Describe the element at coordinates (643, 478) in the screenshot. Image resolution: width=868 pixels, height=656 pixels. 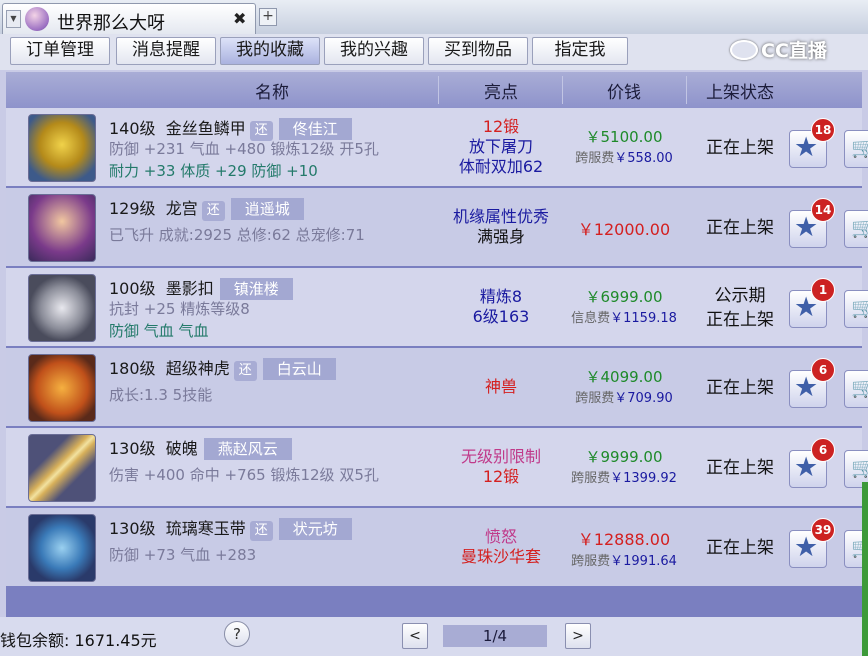
I see `fee-value: ￥1399.92` at that location.